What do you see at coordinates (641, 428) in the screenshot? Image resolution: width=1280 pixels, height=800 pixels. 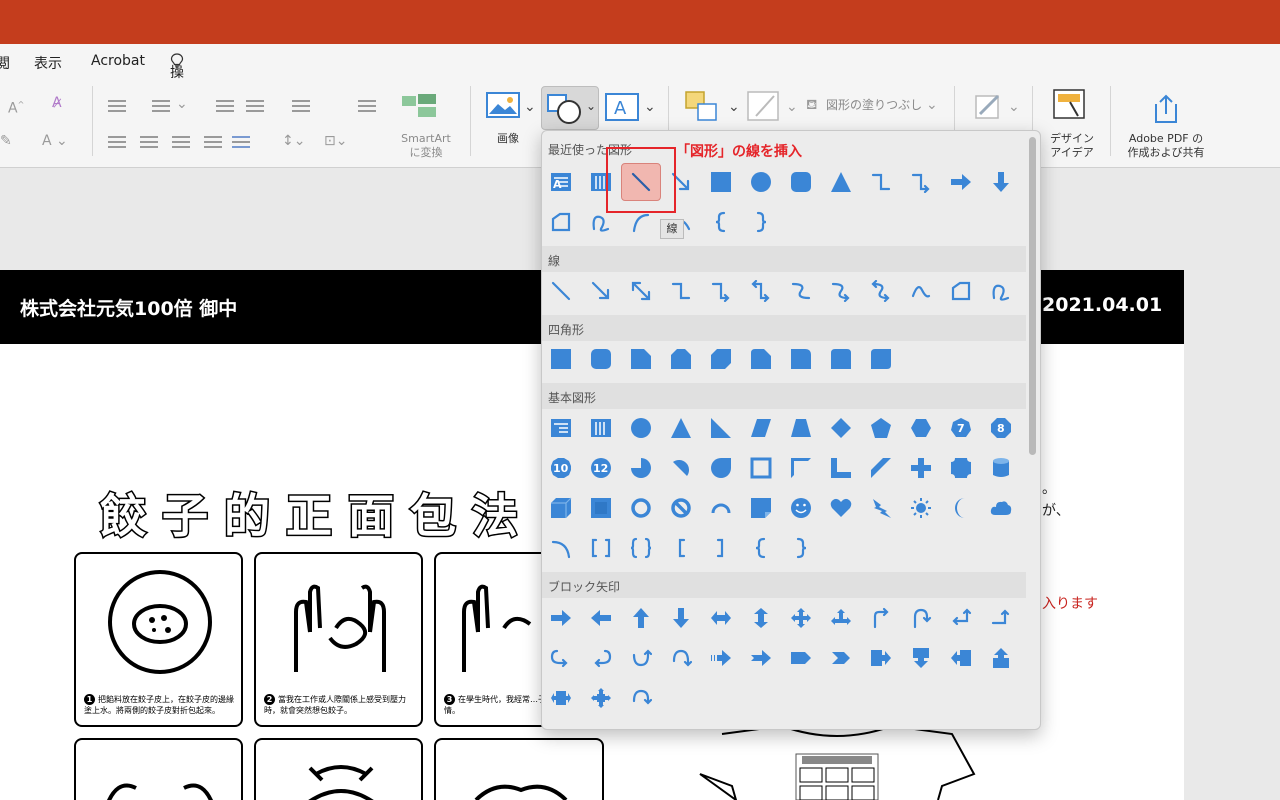 I see `basic-oval` at bounding box center [641, 428].